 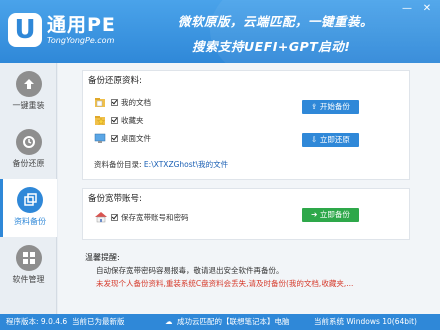 I want to click on backup-dir-path: E:\XTXZGhost\我的文件, so click(x=186, y=164).